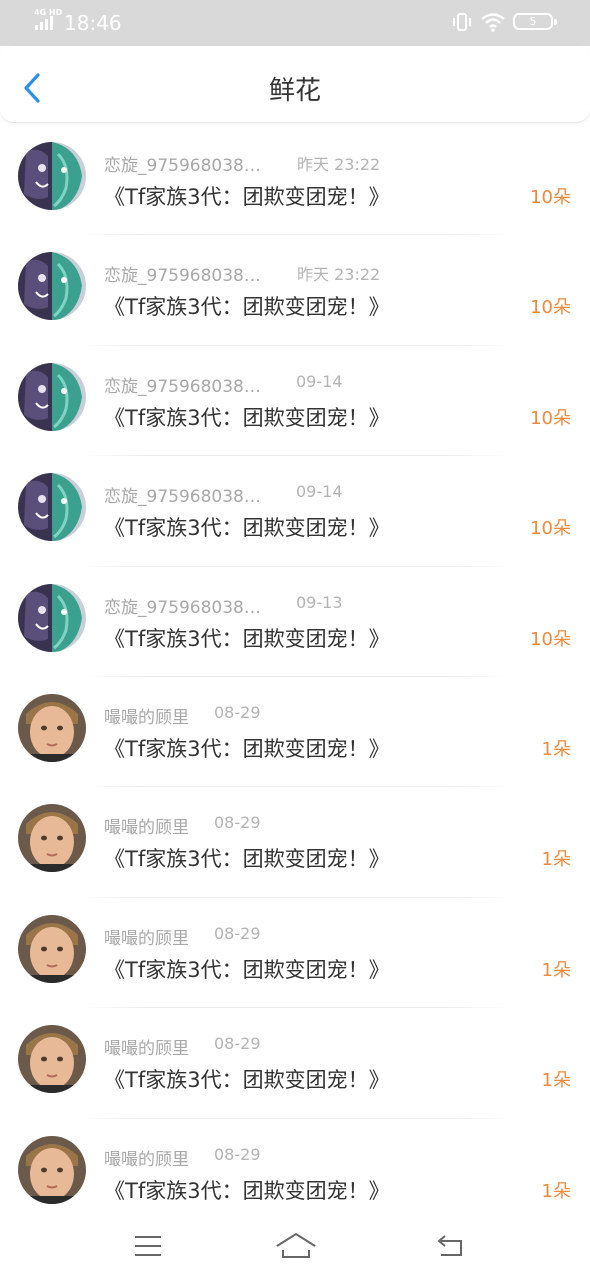  What do you see at coordinates (44, 23) in the screenshot?
I see `signal-icon` at bounding box center [44, 23].